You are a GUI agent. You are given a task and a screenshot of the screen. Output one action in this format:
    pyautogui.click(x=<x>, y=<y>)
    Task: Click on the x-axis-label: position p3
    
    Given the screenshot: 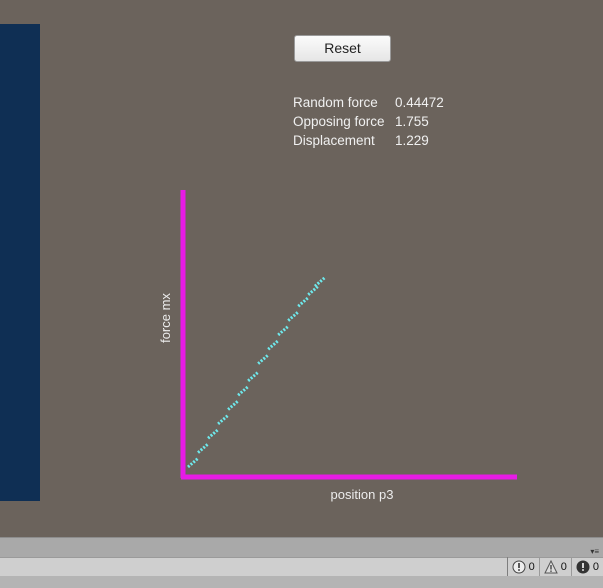 What is the action you would take?
    pyautogui.click(x=362, y=494)
    